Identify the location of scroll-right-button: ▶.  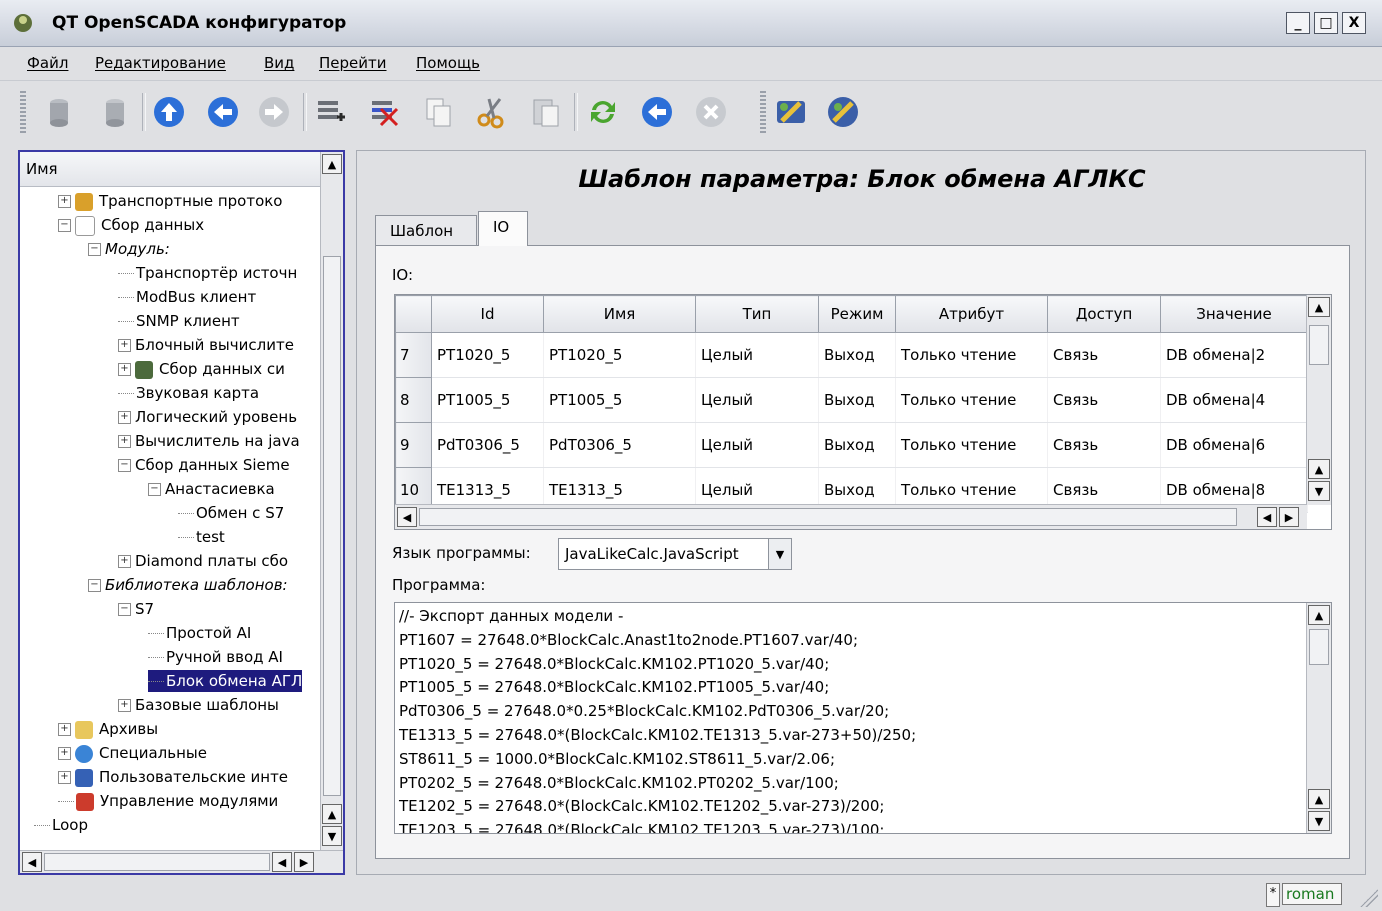
(304, 862).